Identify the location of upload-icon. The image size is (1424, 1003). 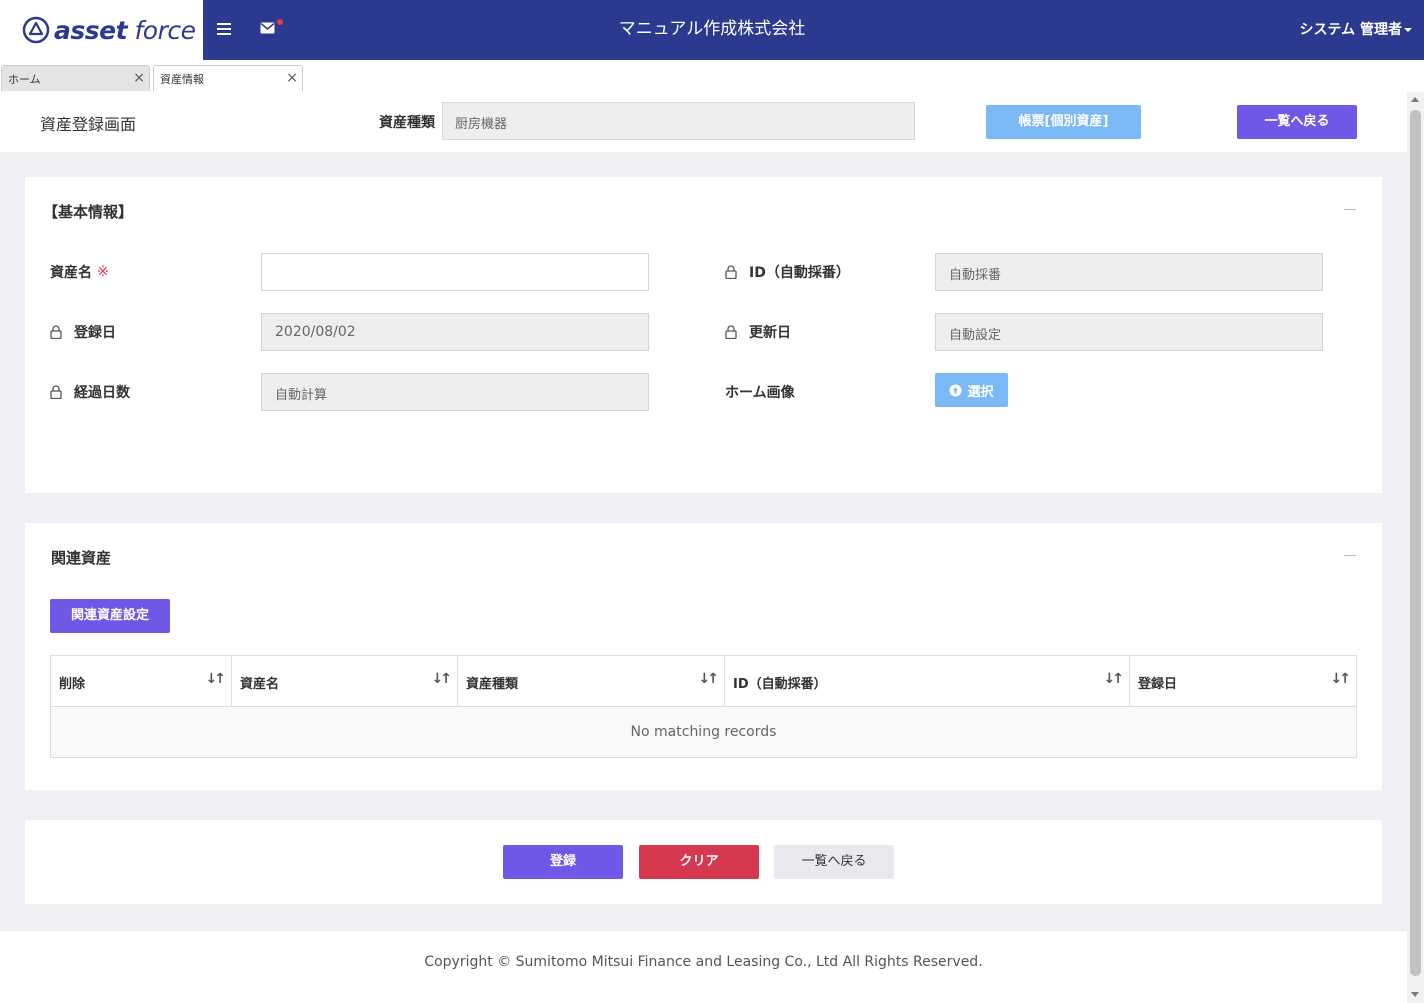
(955, 390).